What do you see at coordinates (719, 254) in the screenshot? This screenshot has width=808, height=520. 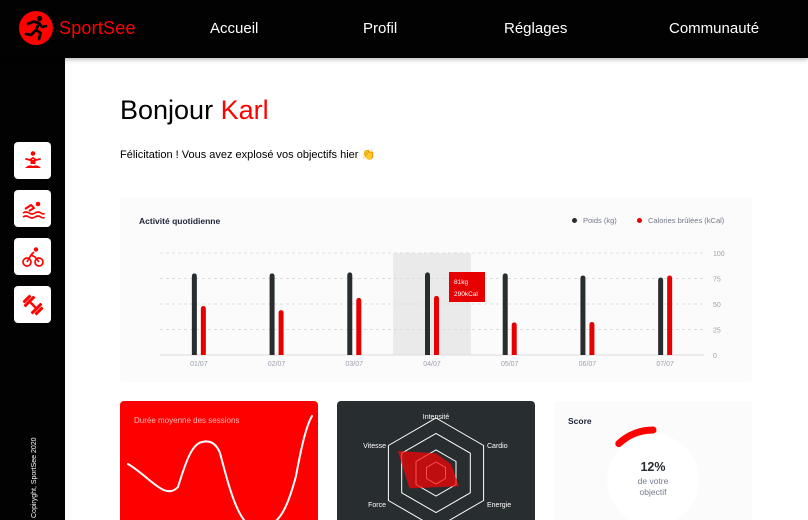 I see `y-tick-label: 100` at bounding box center [719, 254].